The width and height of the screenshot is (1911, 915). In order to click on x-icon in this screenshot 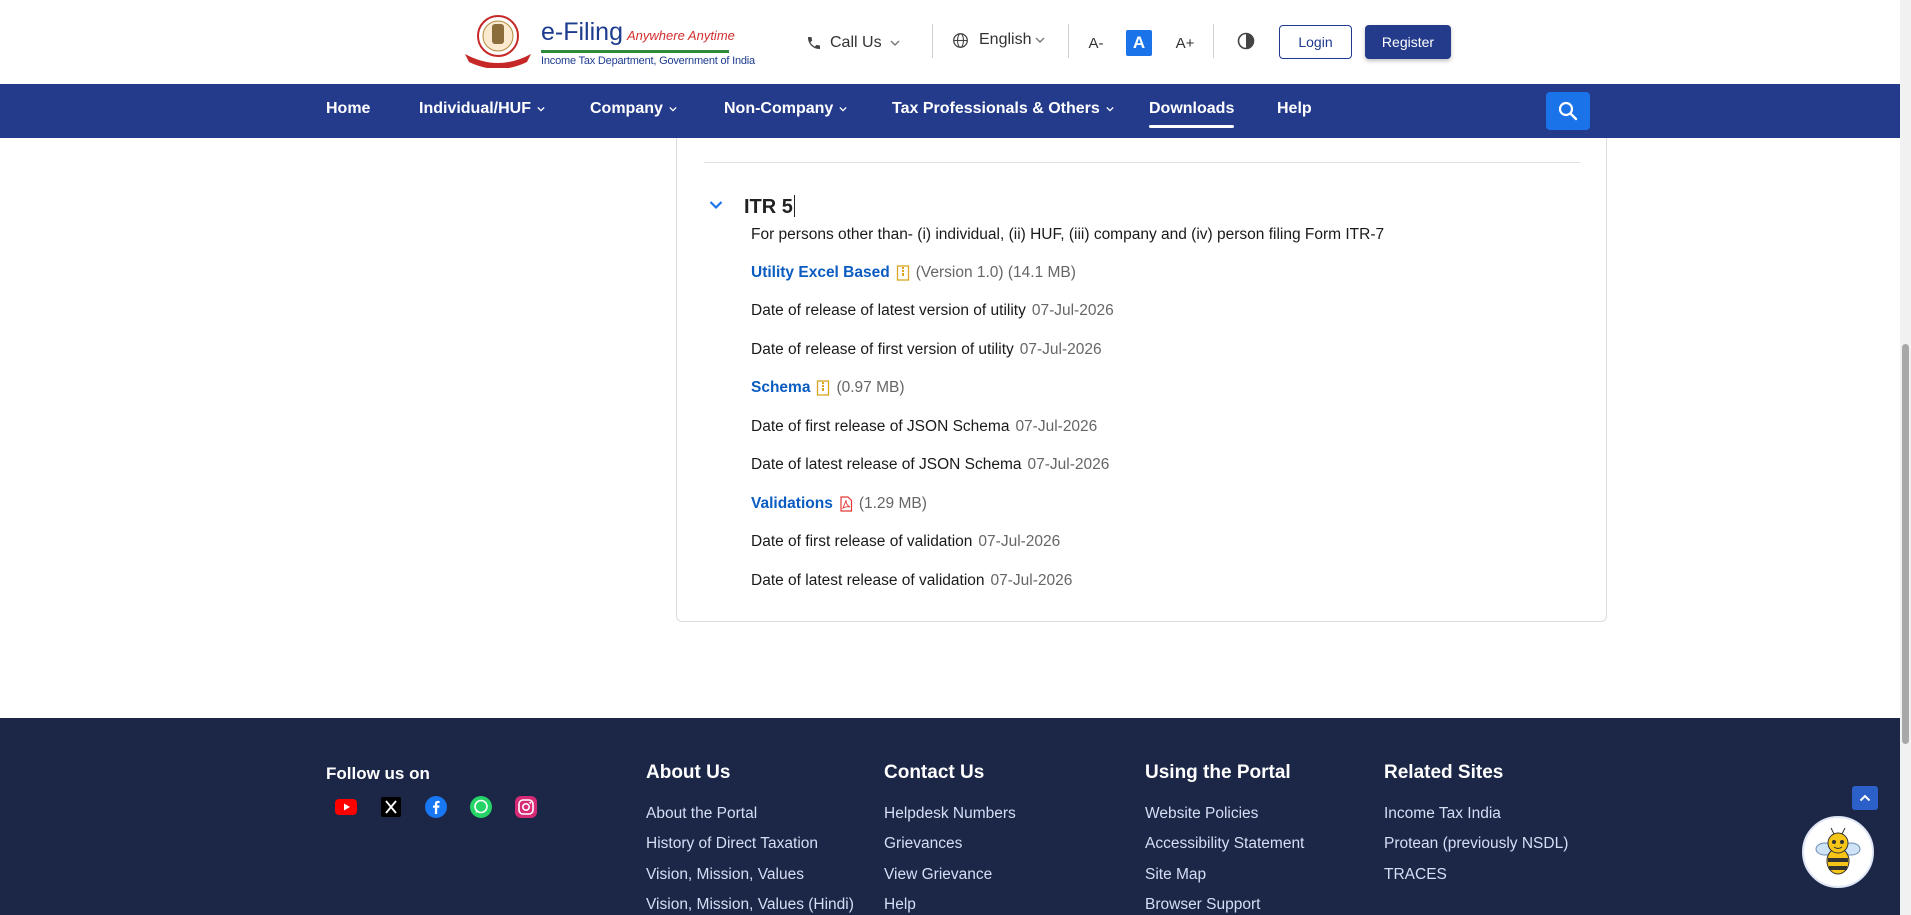, I will do `click(391, 807)`.